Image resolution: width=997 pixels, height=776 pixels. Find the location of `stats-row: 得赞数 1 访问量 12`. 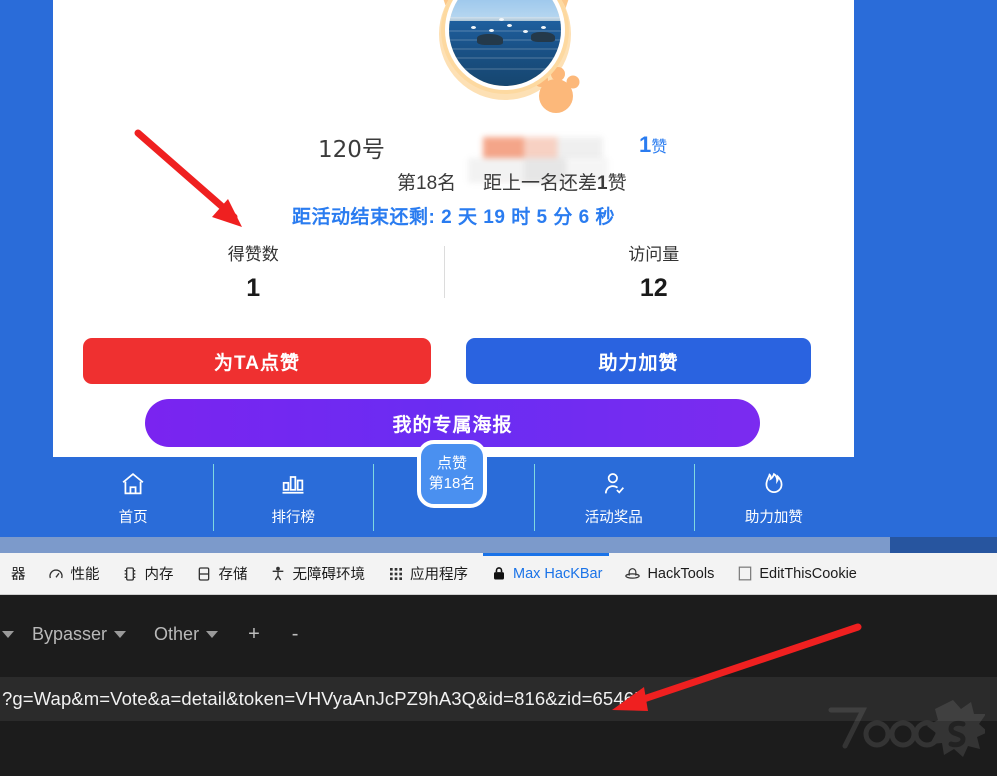

stats-row: 得赞数 1 访问量 12 is located at coordinates (453, 273).